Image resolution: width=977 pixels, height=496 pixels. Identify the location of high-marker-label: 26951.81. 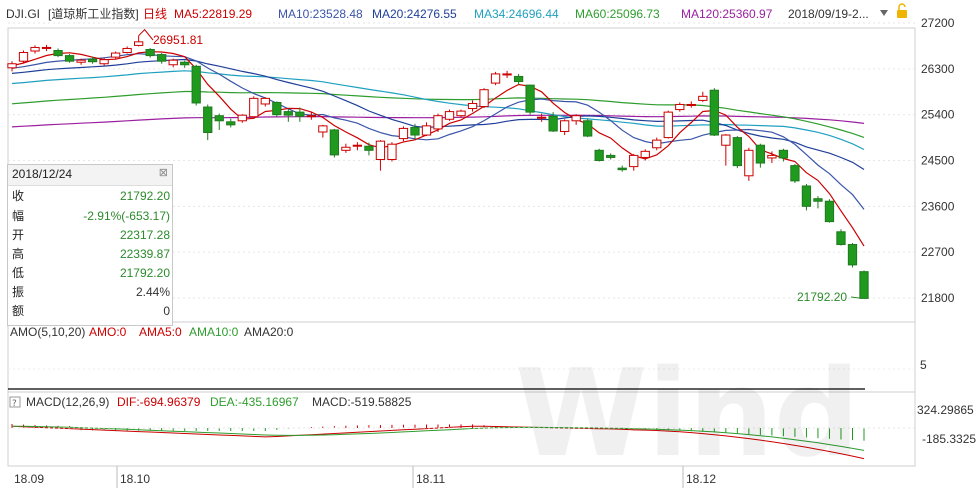
(178, 40).